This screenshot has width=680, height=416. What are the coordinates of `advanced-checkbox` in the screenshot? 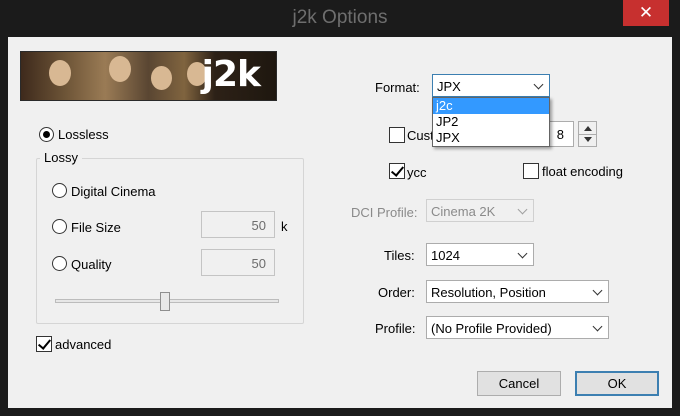 It's located at (44, 344).